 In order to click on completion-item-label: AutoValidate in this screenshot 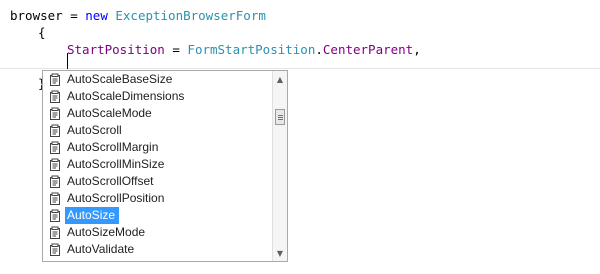, I will do `click(101, 249)`.